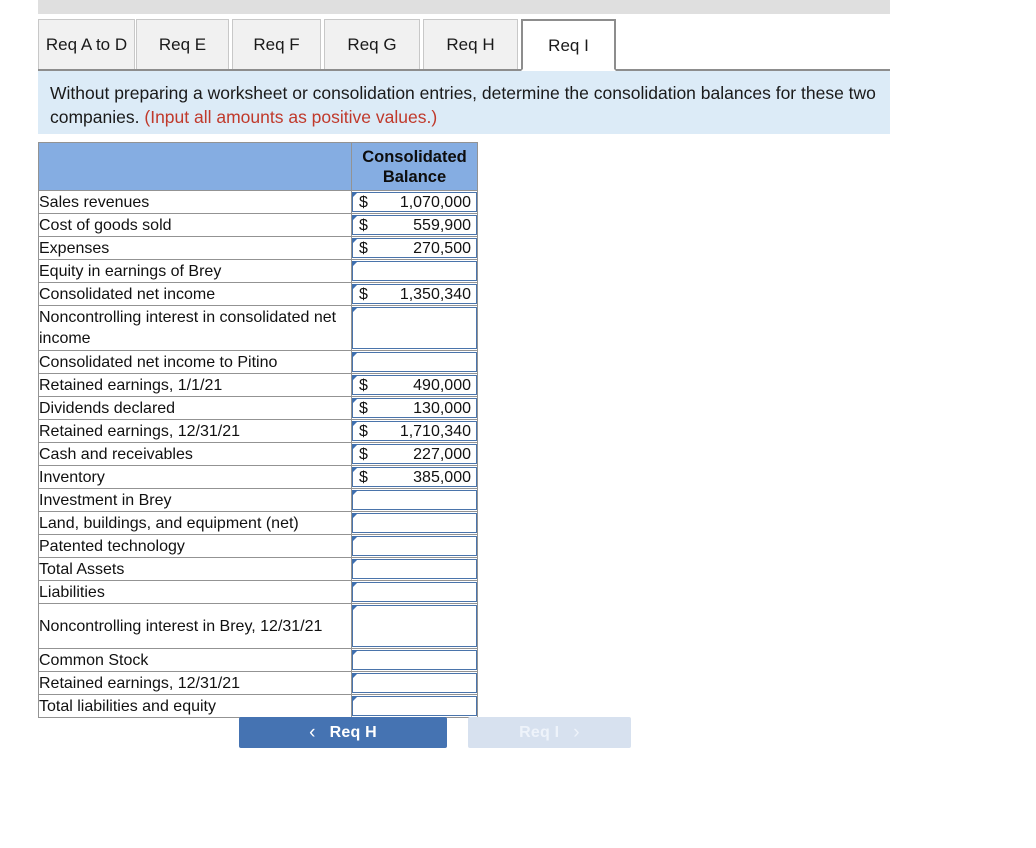 Image resolution: width=1036 pixels, height=848 pixels. I want to click on row-value-cell: $1,350,340, so click(414, 294).